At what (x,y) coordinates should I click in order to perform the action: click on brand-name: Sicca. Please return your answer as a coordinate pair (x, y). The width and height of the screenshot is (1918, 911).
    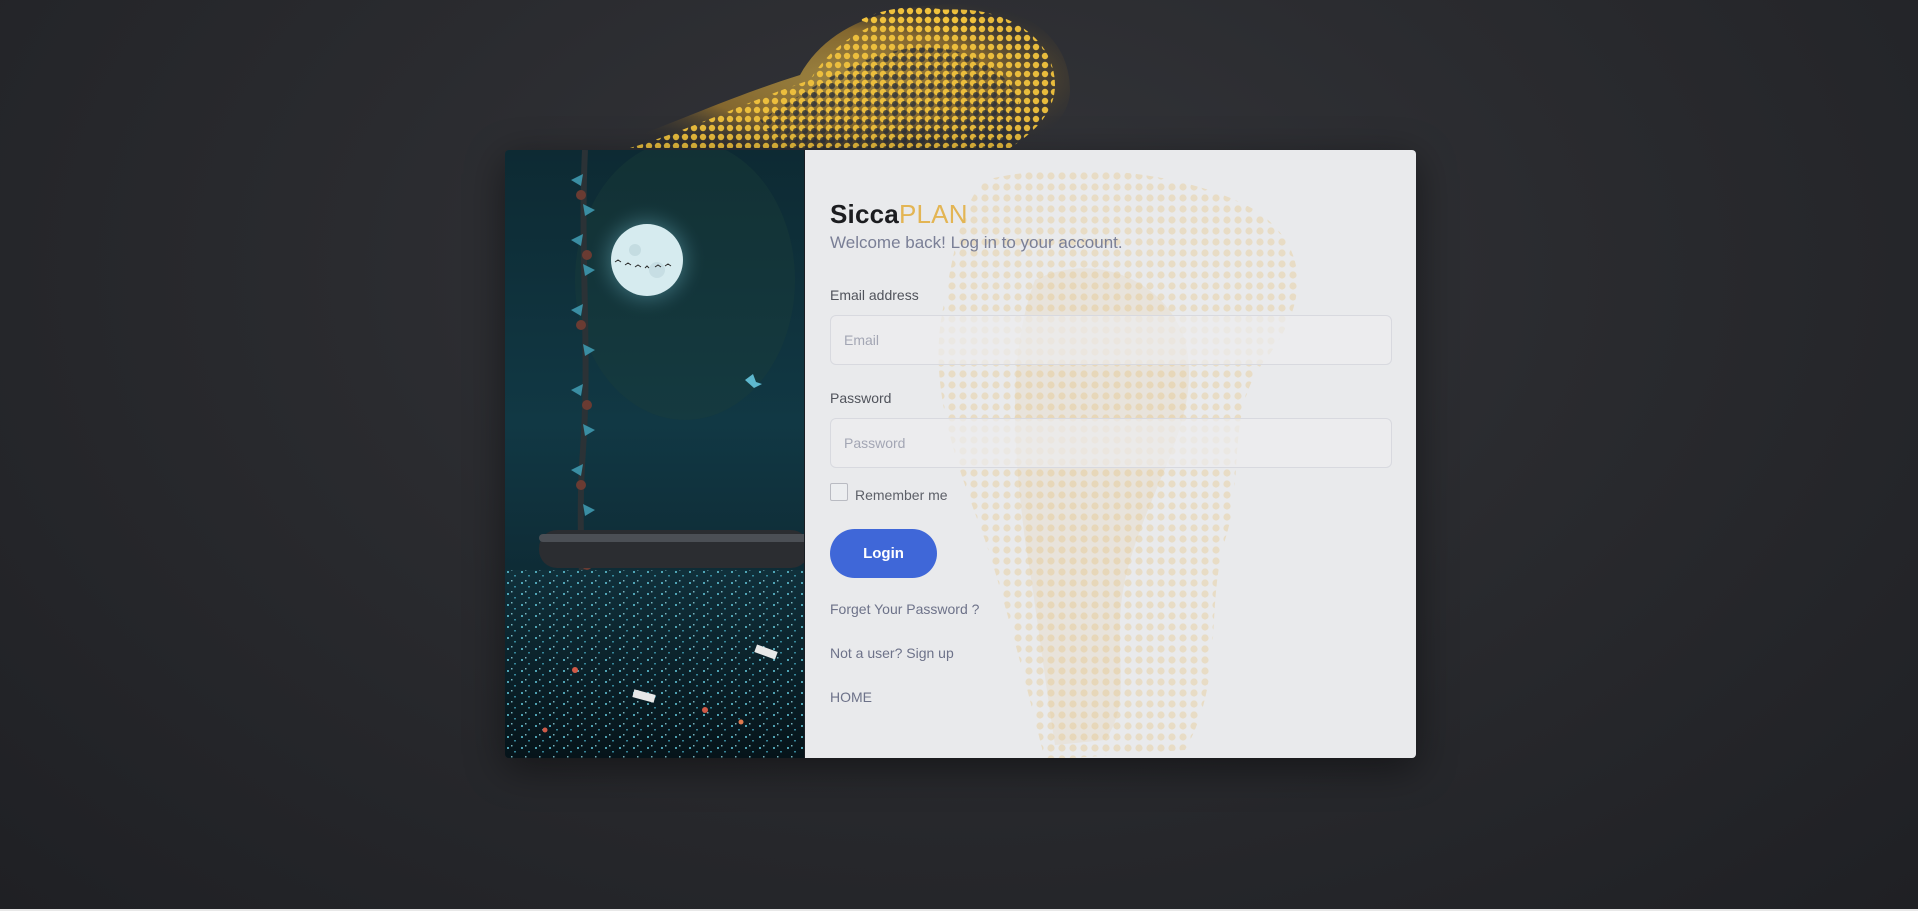
    Looking at the image, I should click on (864, 214).